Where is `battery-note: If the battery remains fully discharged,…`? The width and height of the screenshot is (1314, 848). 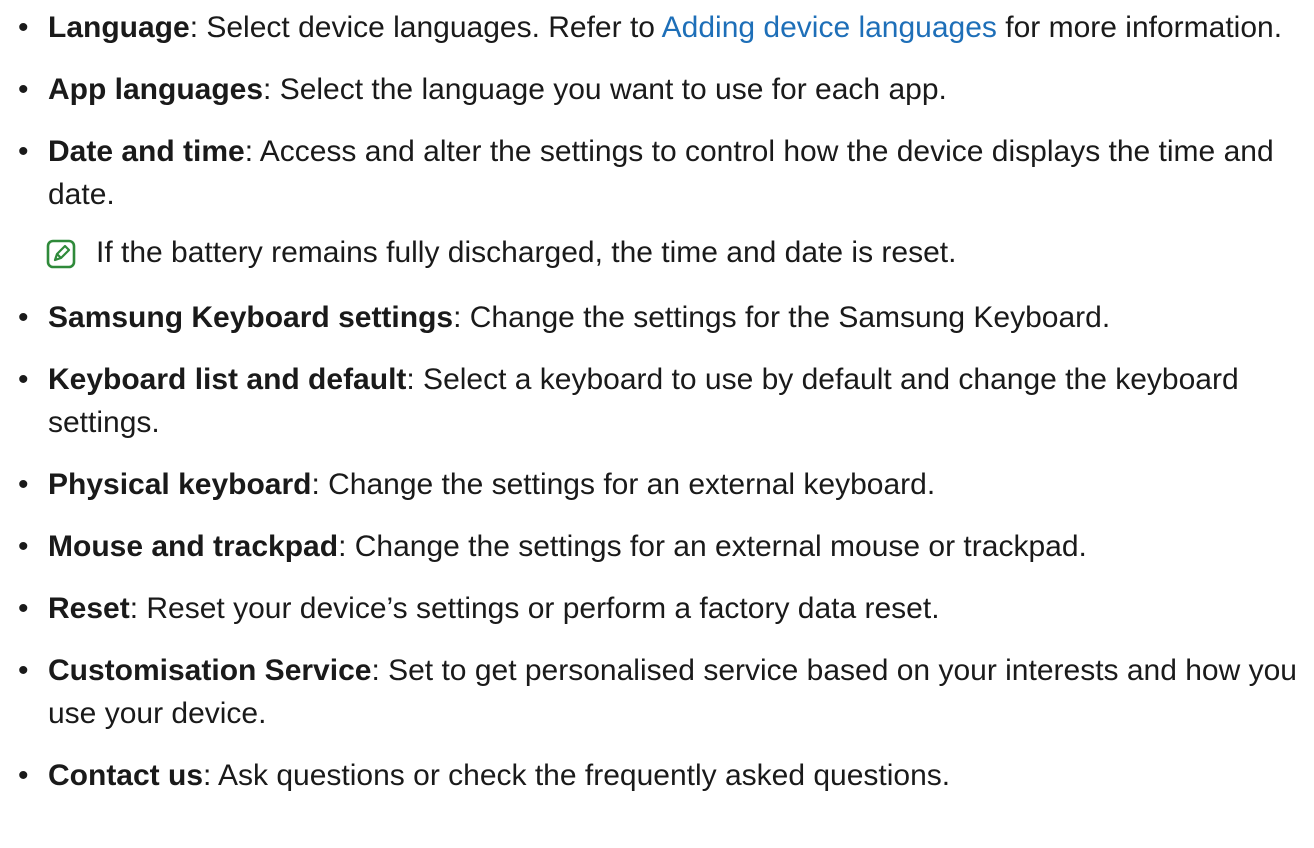
battery-note: If the battery remains fully discharged,… is located at coordinates (657, 252).